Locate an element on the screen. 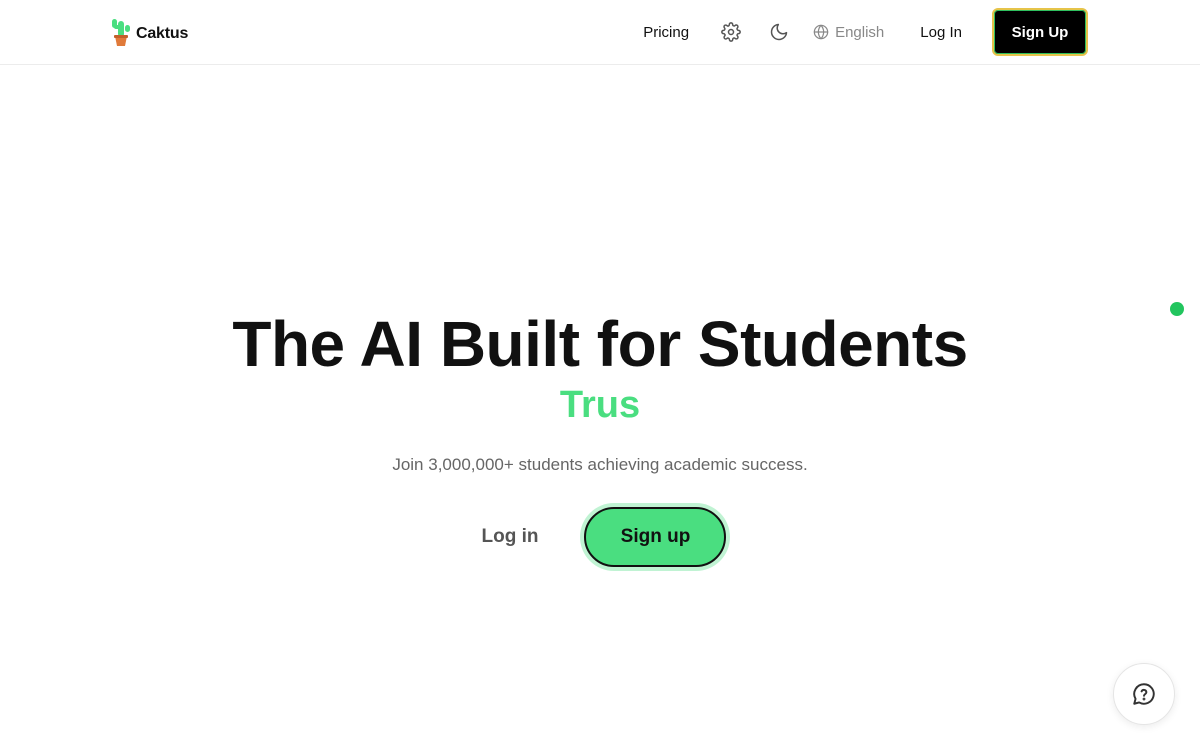 The height and width of the screenshot is (750, 1200). hero-typed-text: Trus is located at coordinates (600, 405).